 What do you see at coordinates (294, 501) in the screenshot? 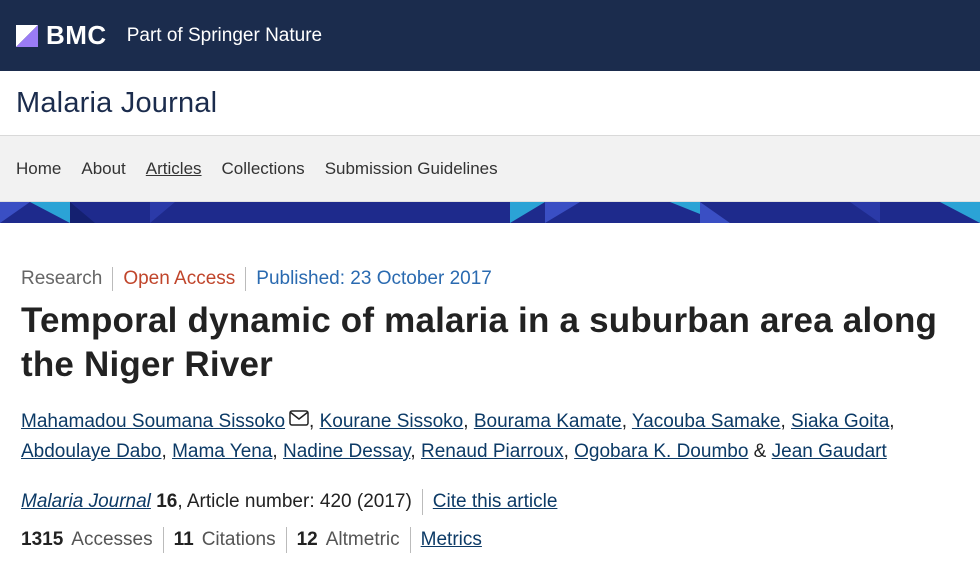
I see `article-number: , Article number: 420 (2017)` at bounding box center [294, 501].